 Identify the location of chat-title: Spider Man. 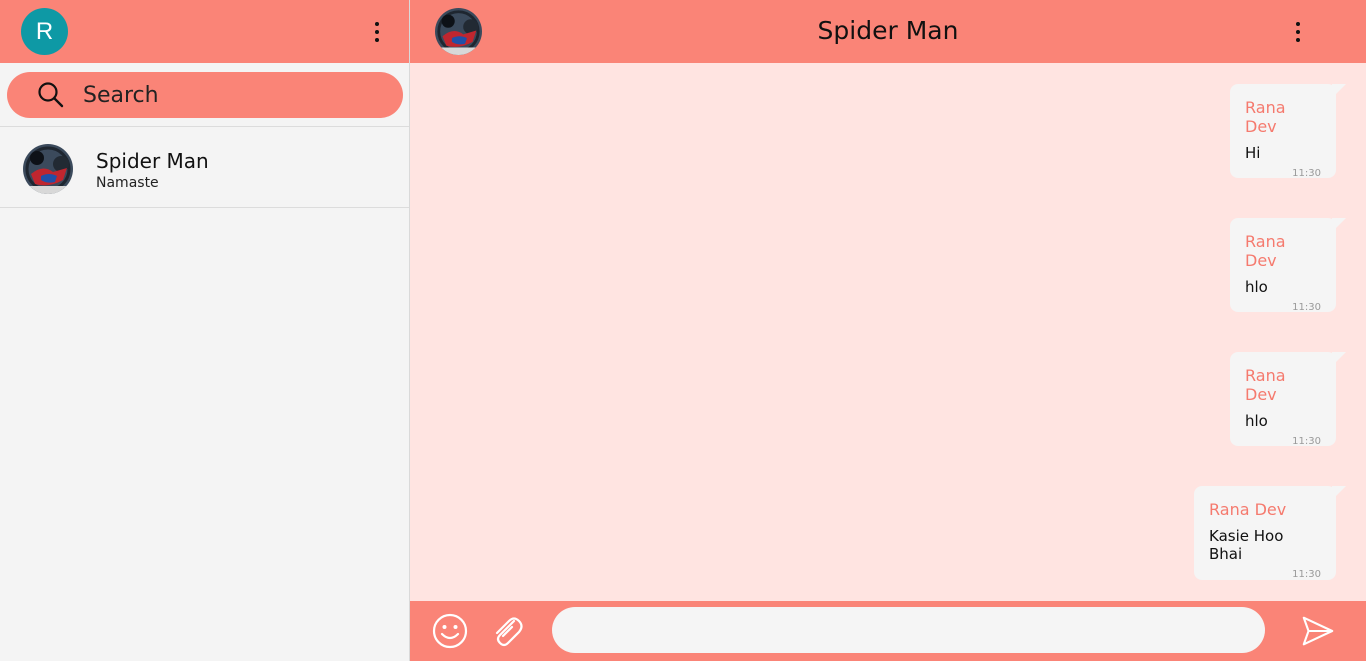
(888, 30).